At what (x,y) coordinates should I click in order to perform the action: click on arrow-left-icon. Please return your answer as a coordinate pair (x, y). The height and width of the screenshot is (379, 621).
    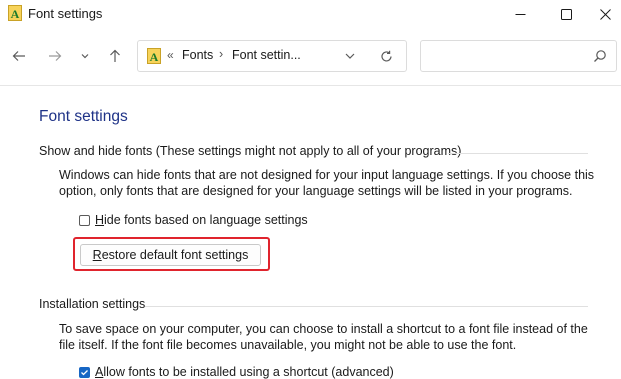
    Looking at the image, I should click on (18, 56).